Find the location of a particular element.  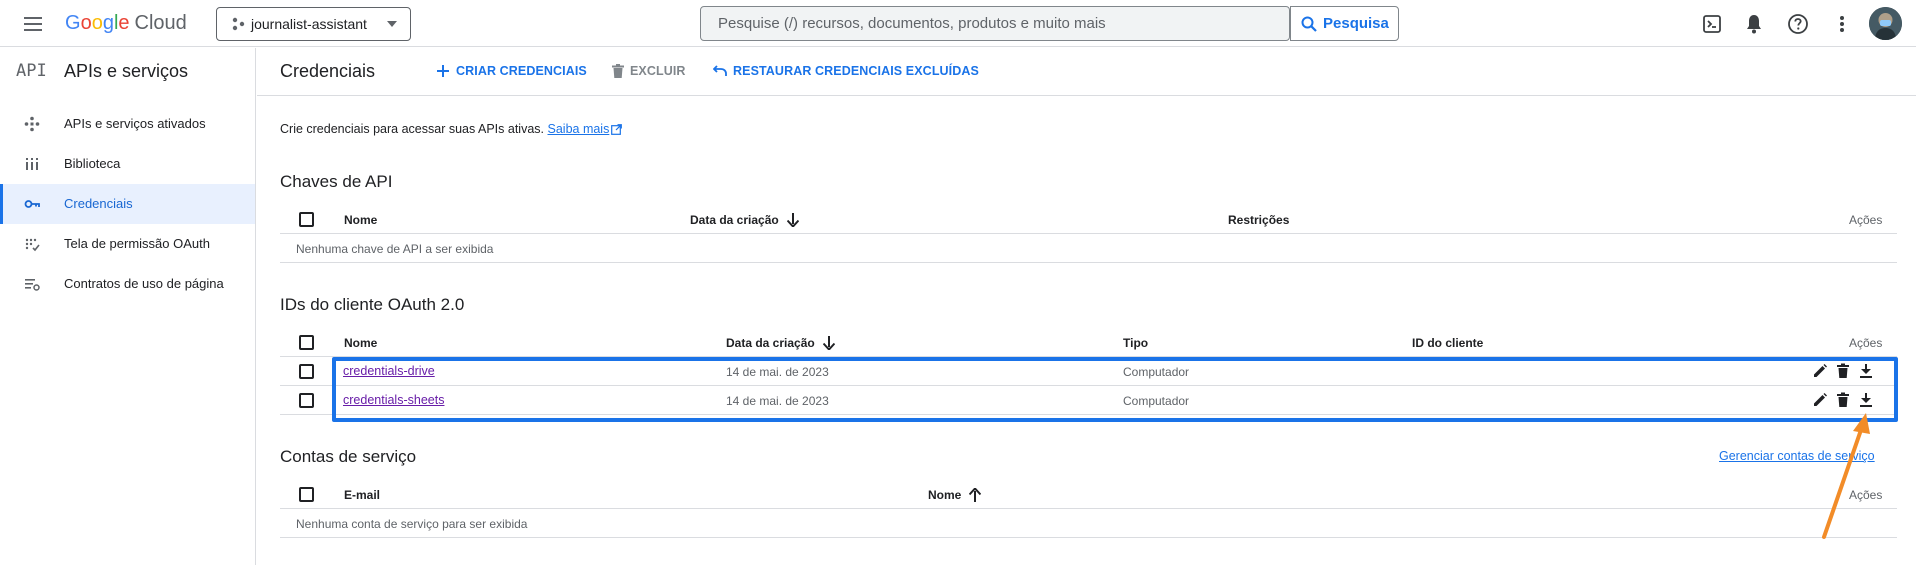

sort-arrow-up-icon is located at coordinates (975, 495).